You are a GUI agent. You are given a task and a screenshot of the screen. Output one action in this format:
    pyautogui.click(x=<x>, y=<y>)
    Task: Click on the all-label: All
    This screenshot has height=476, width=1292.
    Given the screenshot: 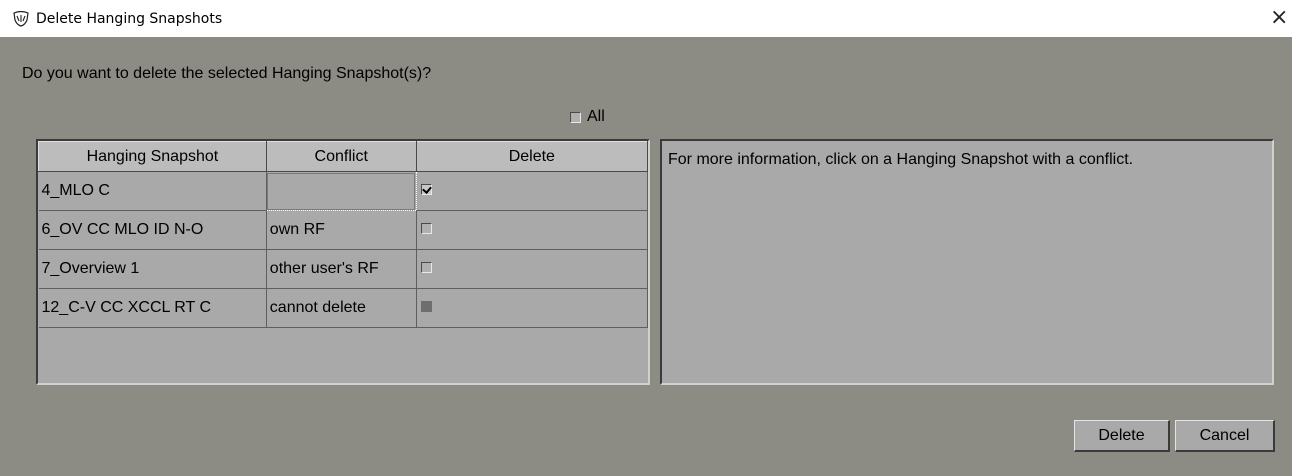 What is the action you would take?
    pyautogui.click(x=596, y=116)
    